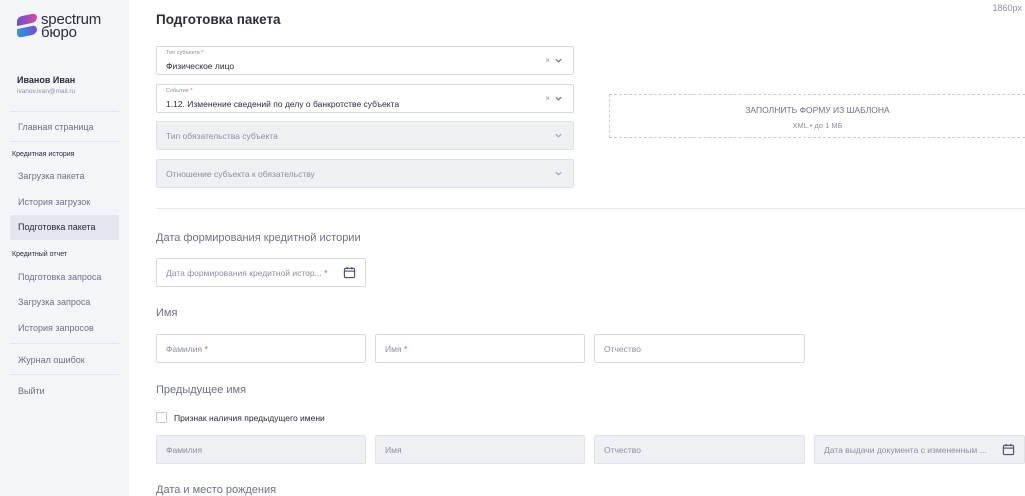 The image size is (1025, 496). What do you see at coordinates (365, 60) in the screenshot?
I see `subject-type-select: Тип субъекта * Физическое лицо ×` at bounding box center [365, 60].